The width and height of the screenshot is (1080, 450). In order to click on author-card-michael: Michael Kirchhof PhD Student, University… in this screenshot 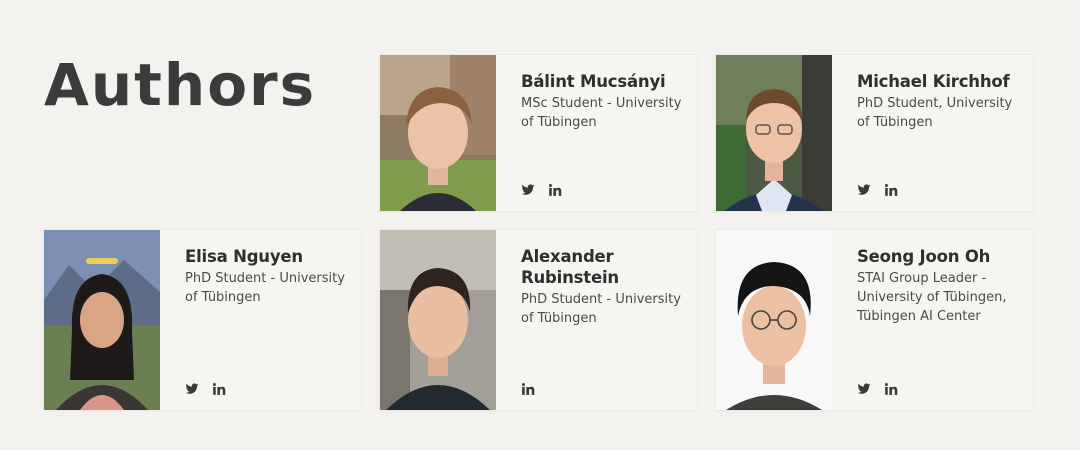, I will do `click(874, 133)`.